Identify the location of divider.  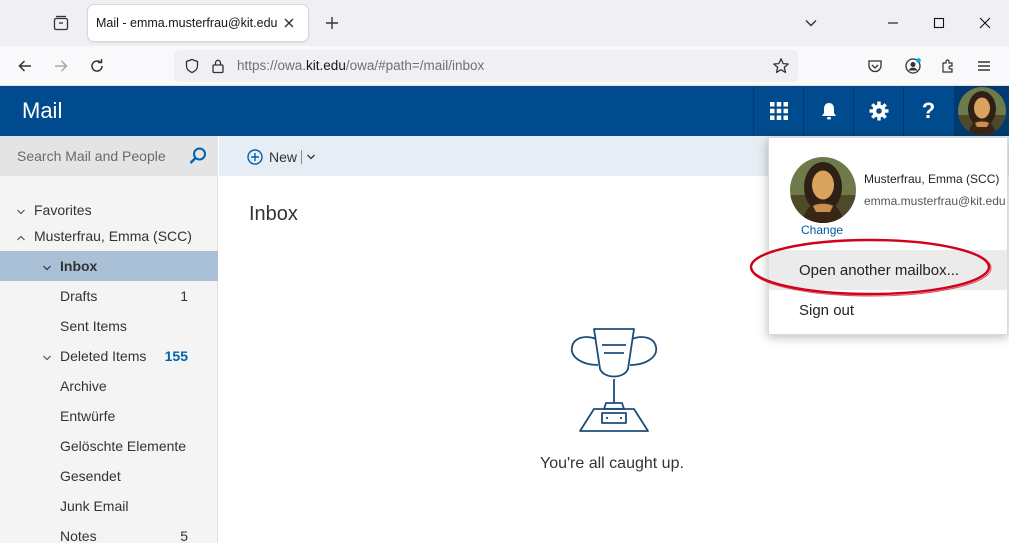
(302, 157).